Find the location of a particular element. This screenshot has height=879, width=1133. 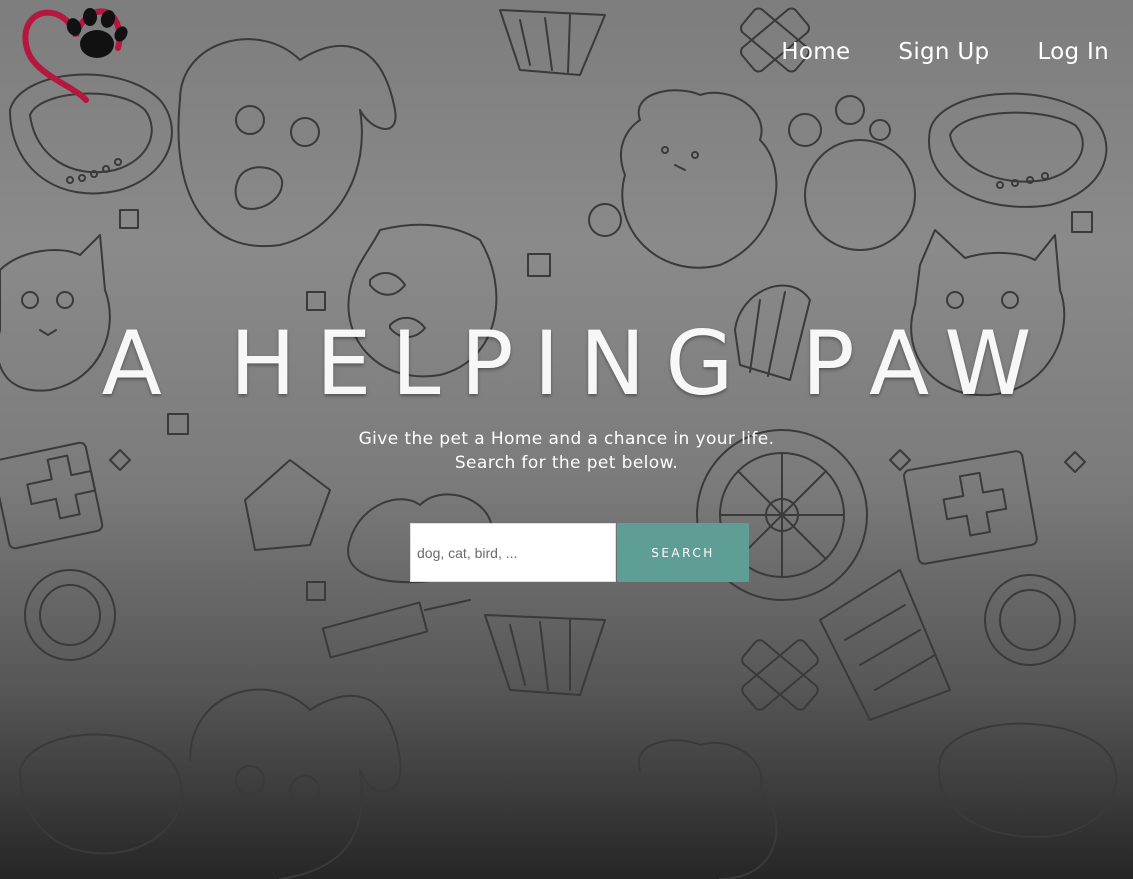

cupcake-doodle-middle is located at coordinates (545, 655).